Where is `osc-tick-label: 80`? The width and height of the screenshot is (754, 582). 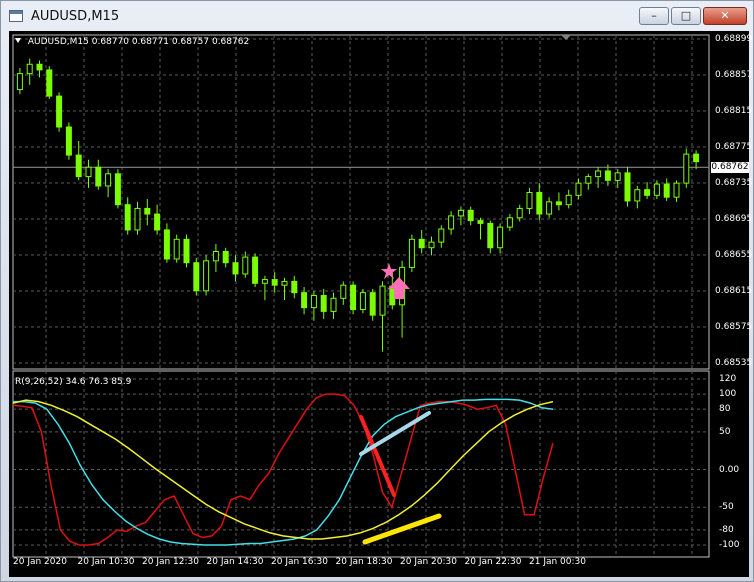
osc-tick-label: 80 is located at coordinates (725, 409).